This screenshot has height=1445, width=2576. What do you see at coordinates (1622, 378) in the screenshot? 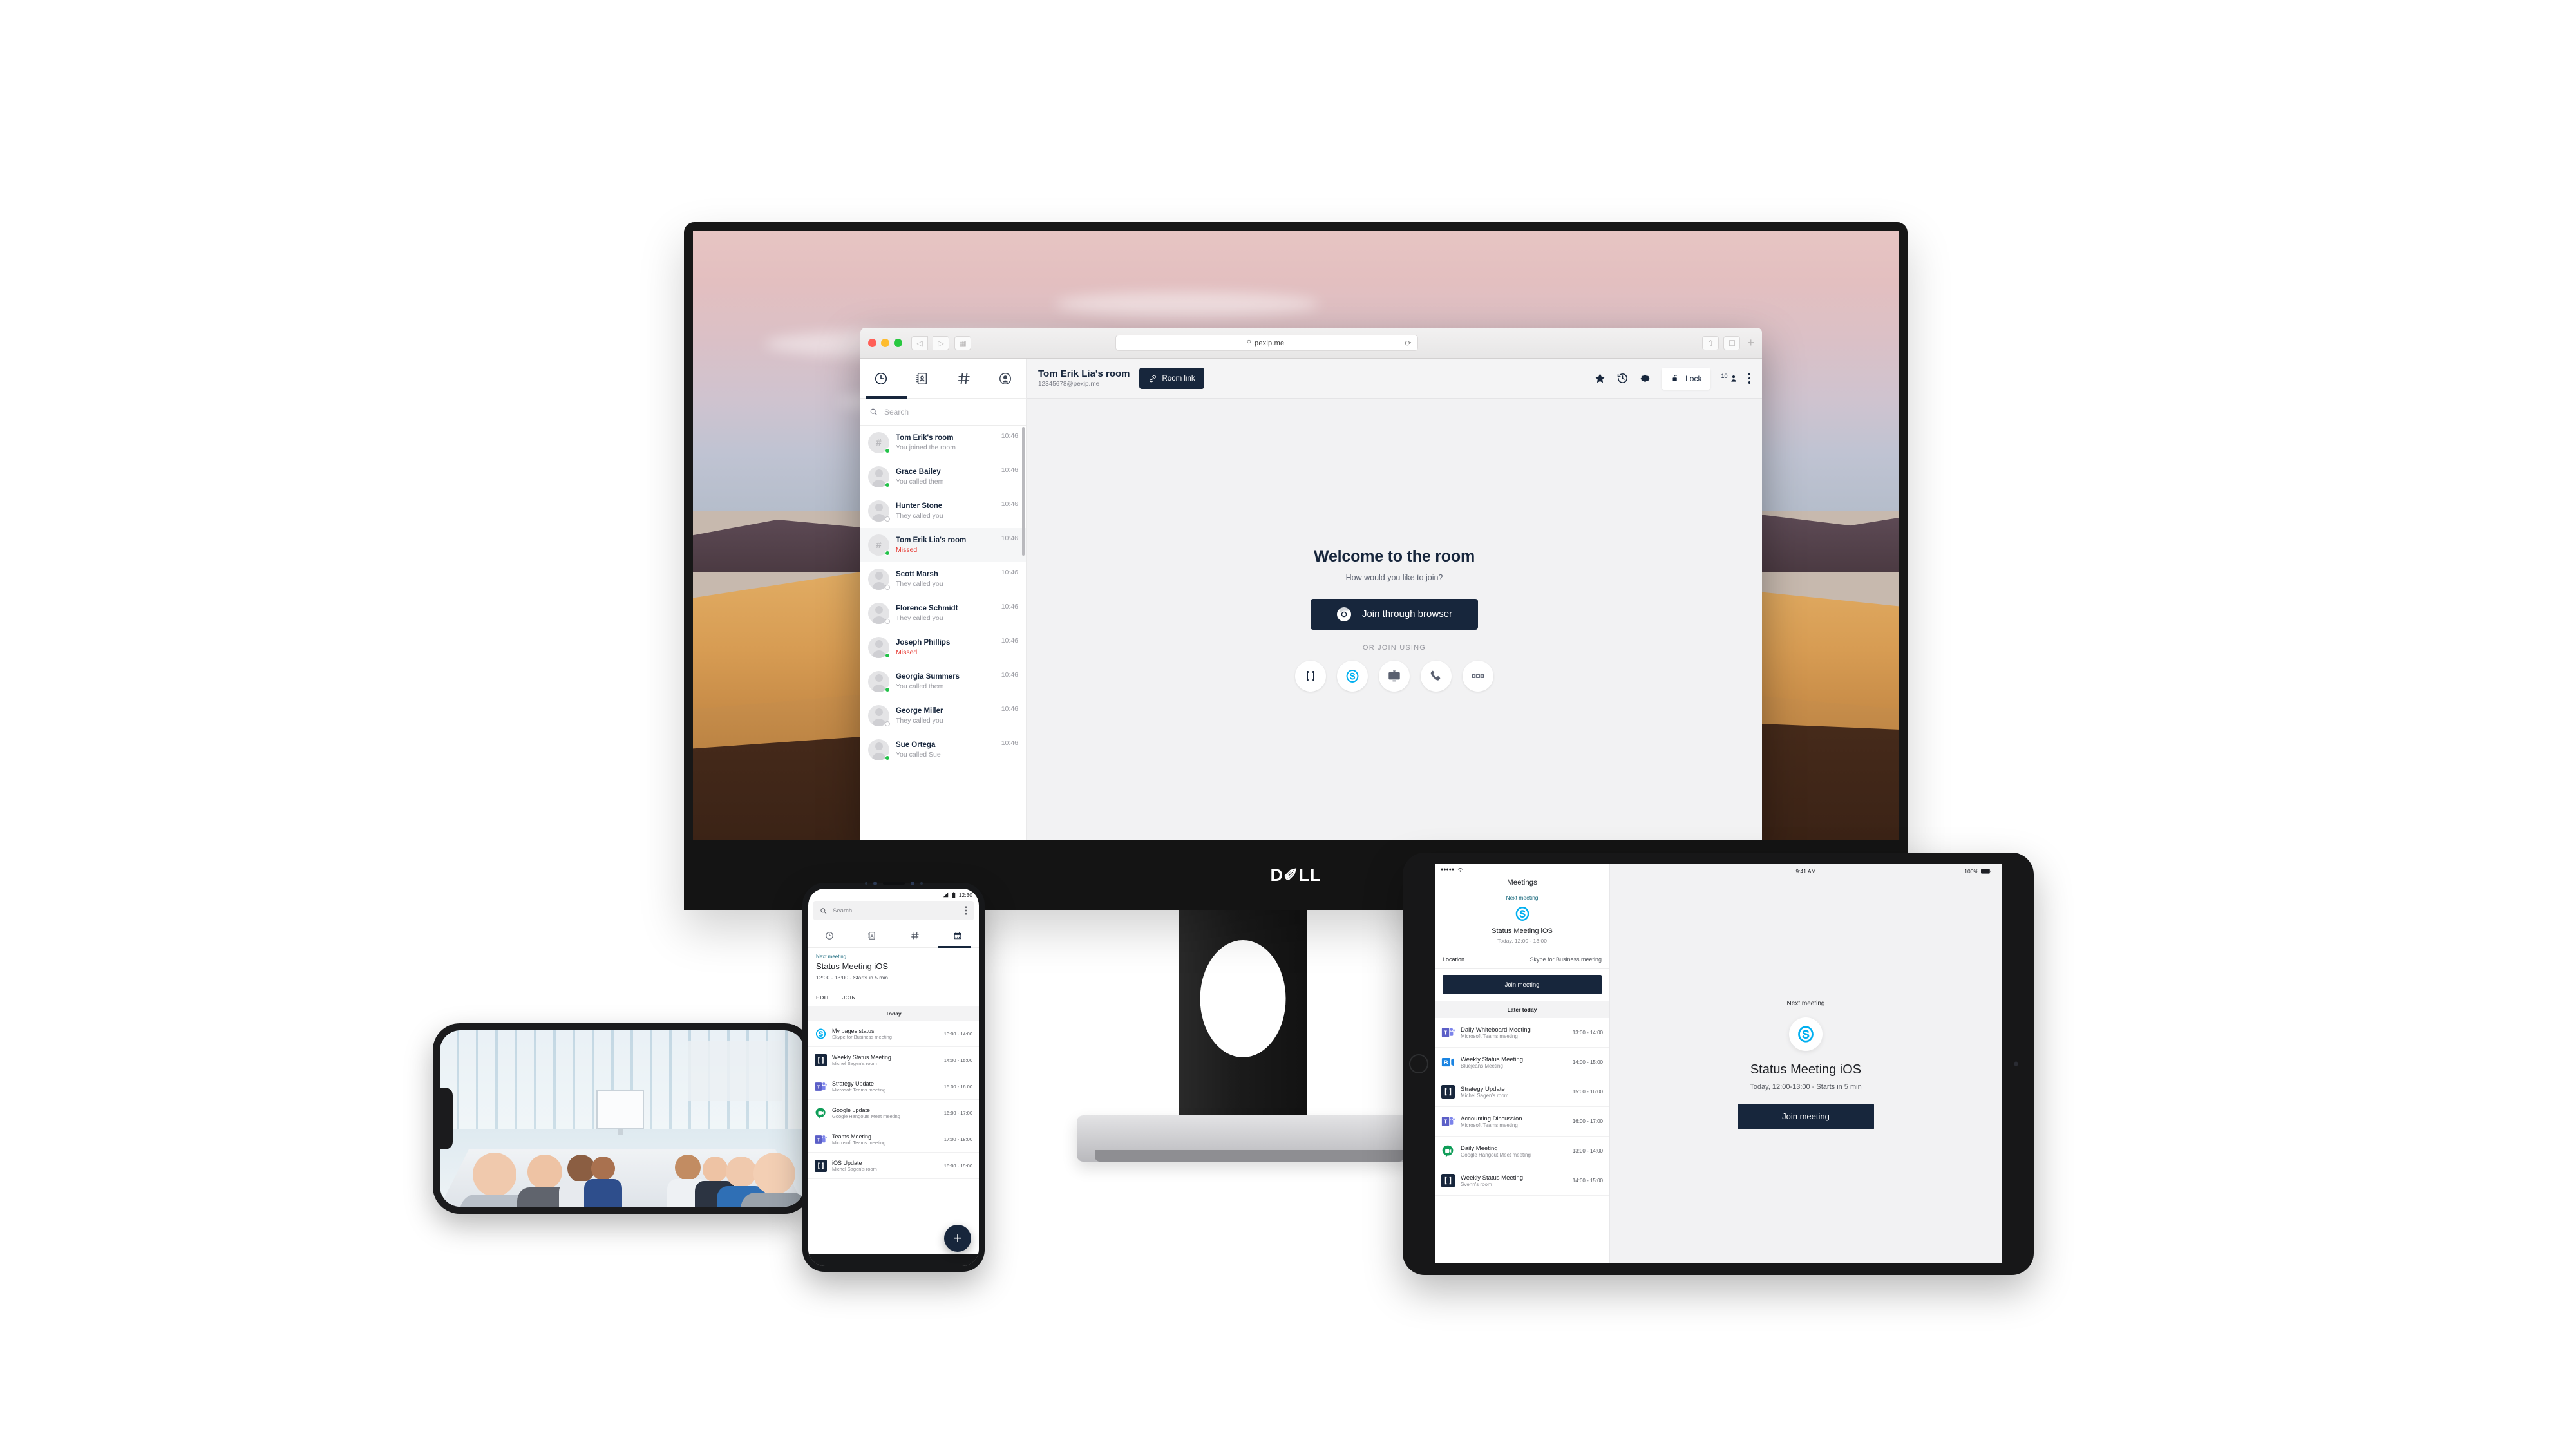
I see `history-icon` at bounding box center [1622, 378].